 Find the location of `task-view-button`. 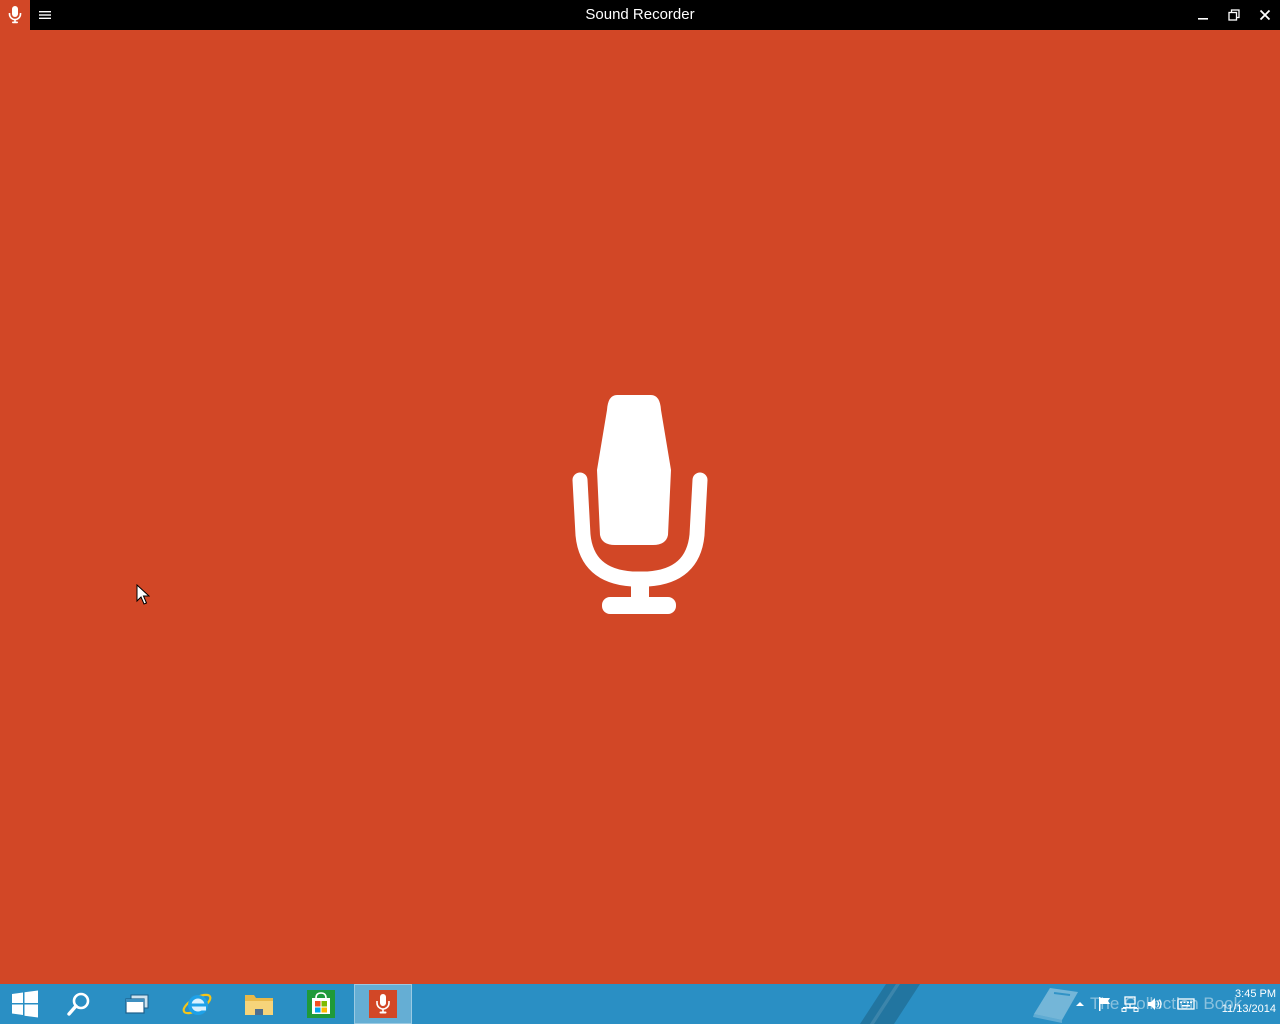

task-view-button is located at coordinates (137, 1004).